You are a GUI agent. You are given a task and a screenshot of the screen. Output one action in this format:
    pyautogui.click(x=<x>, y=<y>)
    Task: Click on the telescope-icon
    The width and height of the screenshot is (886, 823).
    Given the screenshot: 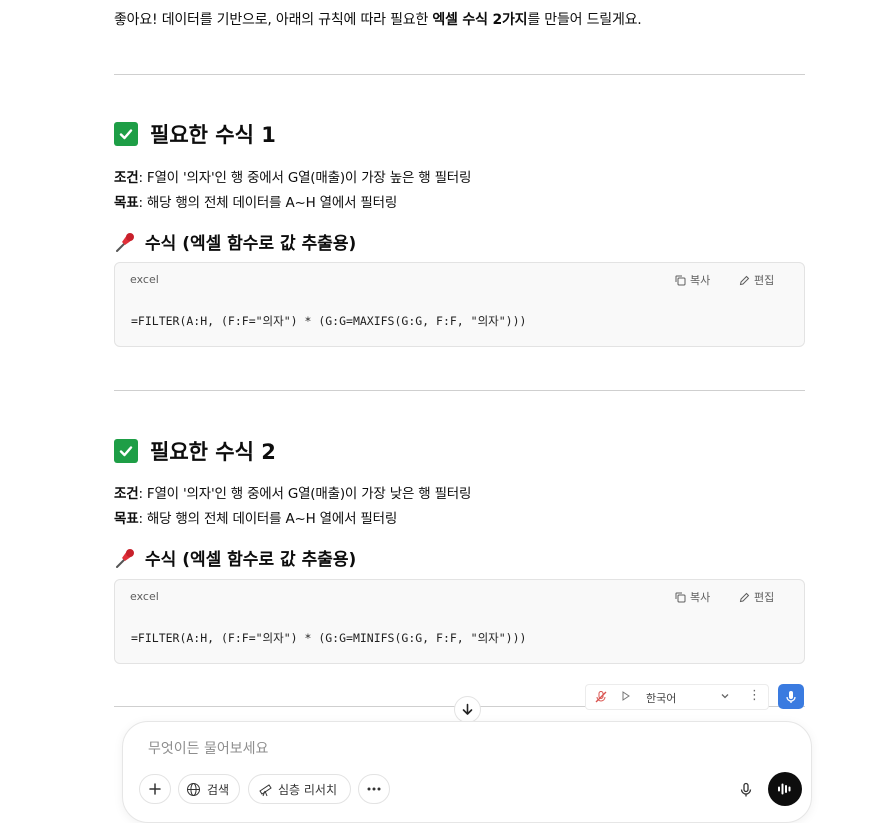 What is the action you would take?
    pyautogui.click(x=265, y=789)
    